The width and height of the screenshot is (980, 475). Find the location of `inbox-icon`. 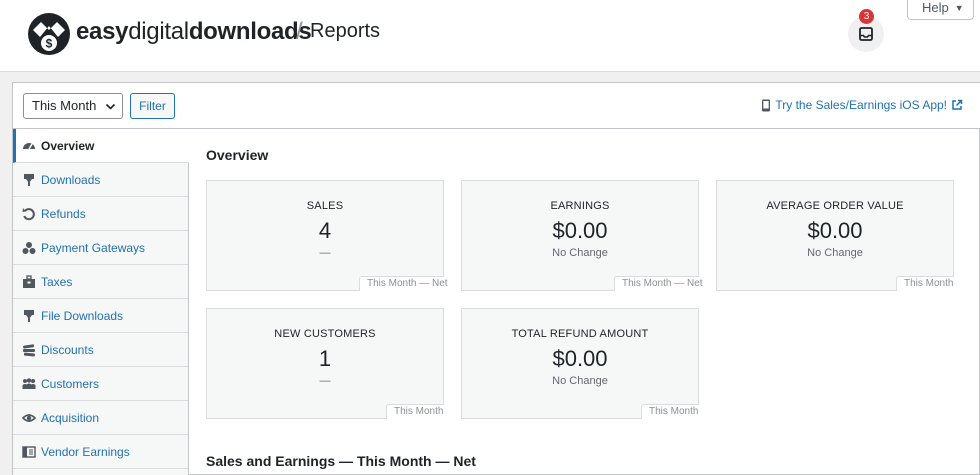

inbox-icon is located at coordinates (866, 34).